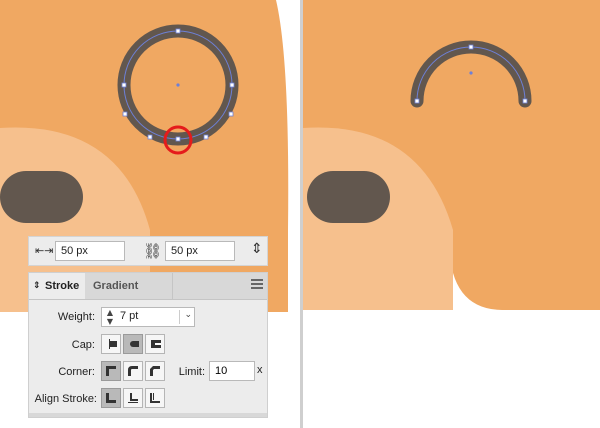 The image size is (600, 428). What do you see at coordinates (62, 286) in the screenshot?
I see `tab-stroke-label: Stroke` at bounding box center [62, 286].